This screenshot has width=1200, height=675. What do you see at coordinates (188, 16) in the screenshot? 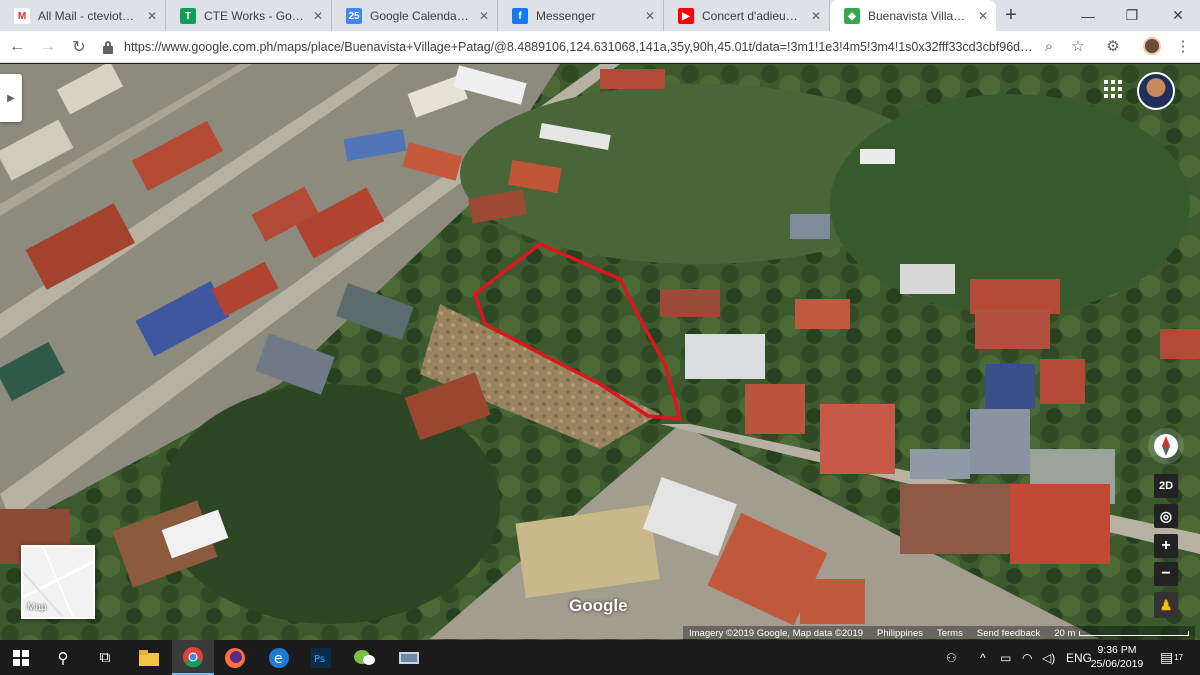
I see `sheets-icon: T` at bounding box center [188, 16].